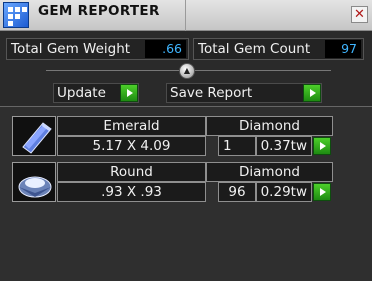 This screenshot has width=372, height=281. Describe the element at coordinates (131, 172) in the screenshot. I see `gem-shape: Round` at that location.